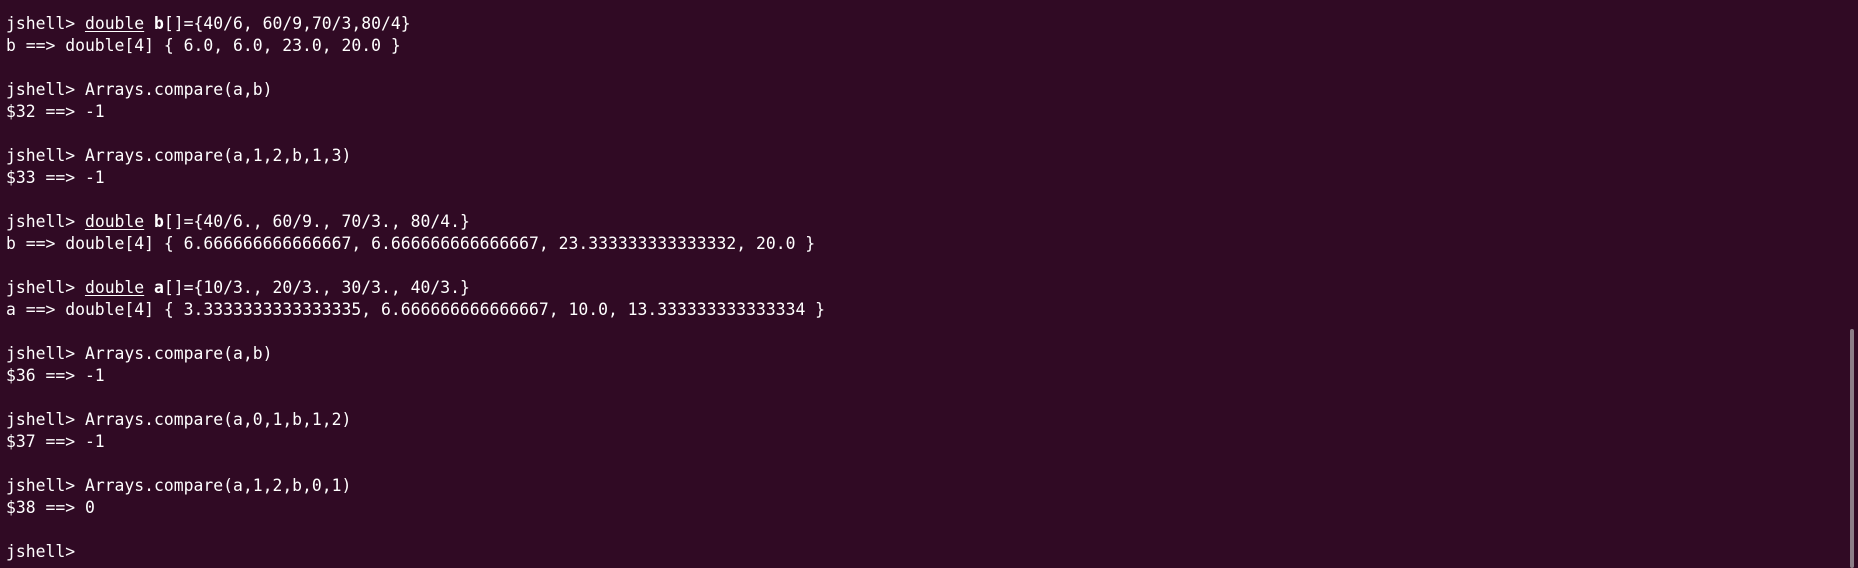 This screenshot has width=1858, height=568. I want to click on output-line: $36 ==> -1, so click(55, 375).